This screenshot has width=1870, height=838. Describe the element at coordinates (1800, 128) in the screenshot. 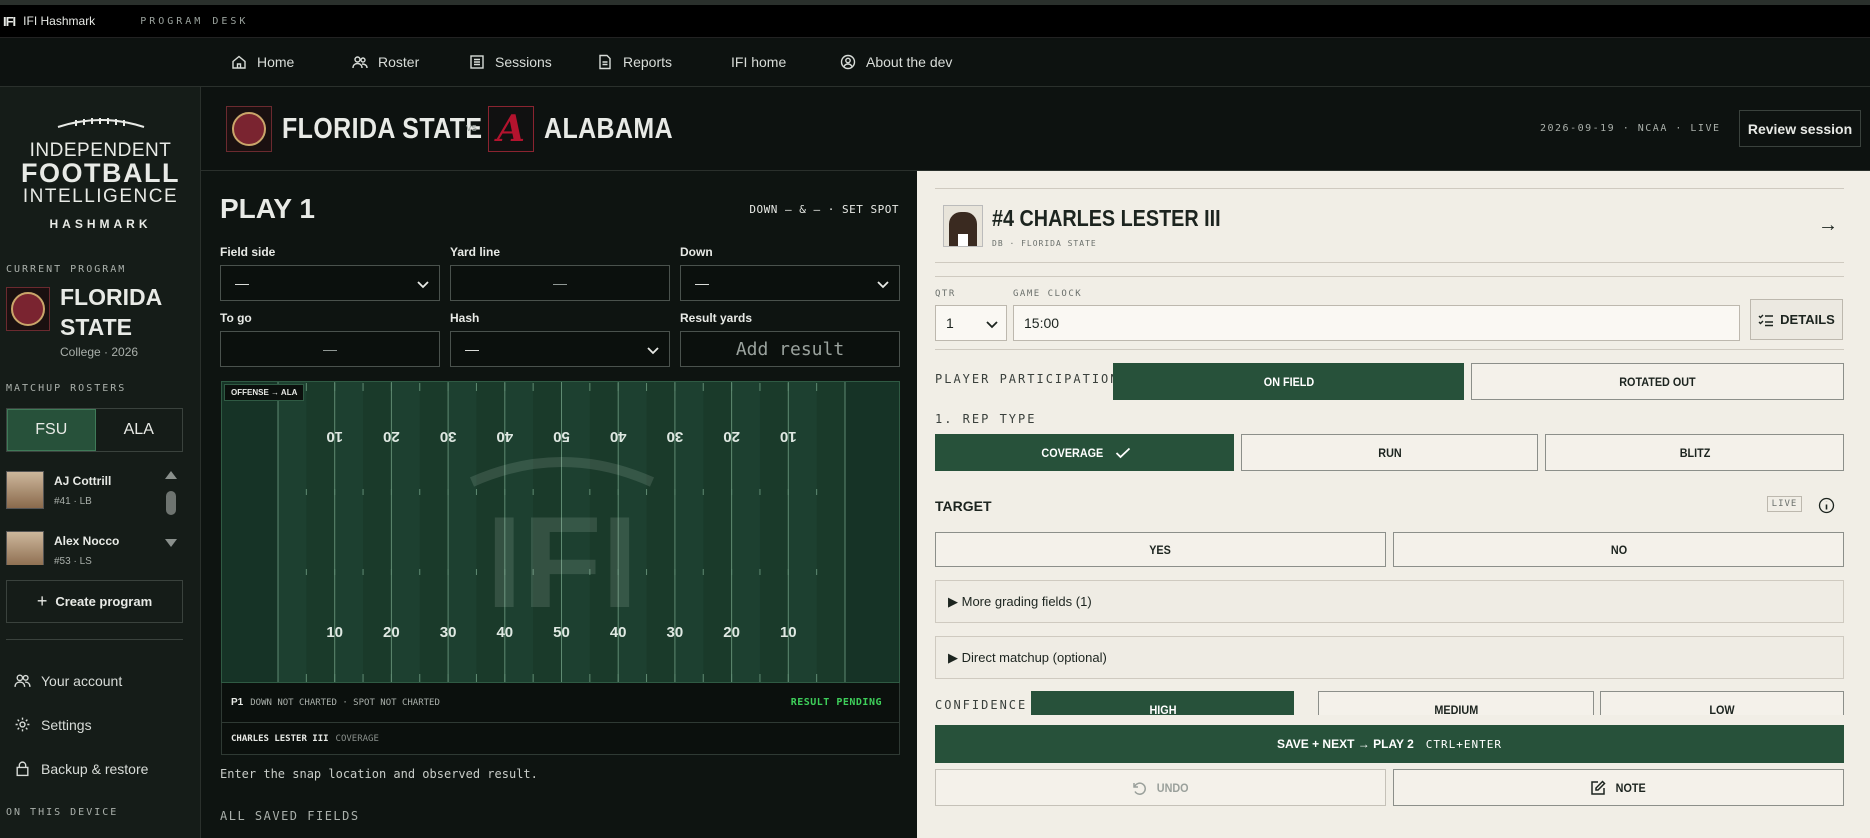

I see `review-session-button: Review session` at that location.